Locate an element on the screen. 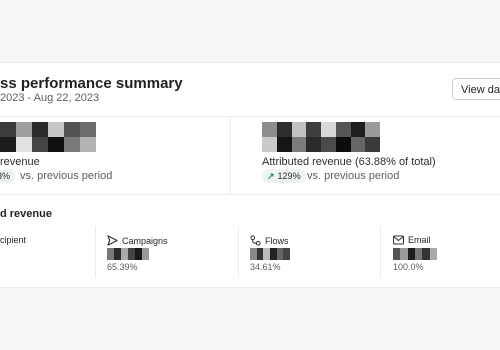 The width and height of the screenshot is (500, 350). date-range: 2023 - Aug 22, 2023 is located at coordinates (50, 98).